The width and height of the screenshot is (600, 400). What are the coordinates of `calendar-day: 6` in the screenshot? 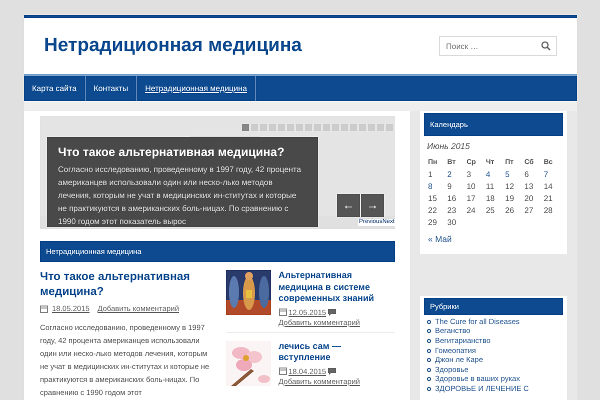 It's located at (534, 174).